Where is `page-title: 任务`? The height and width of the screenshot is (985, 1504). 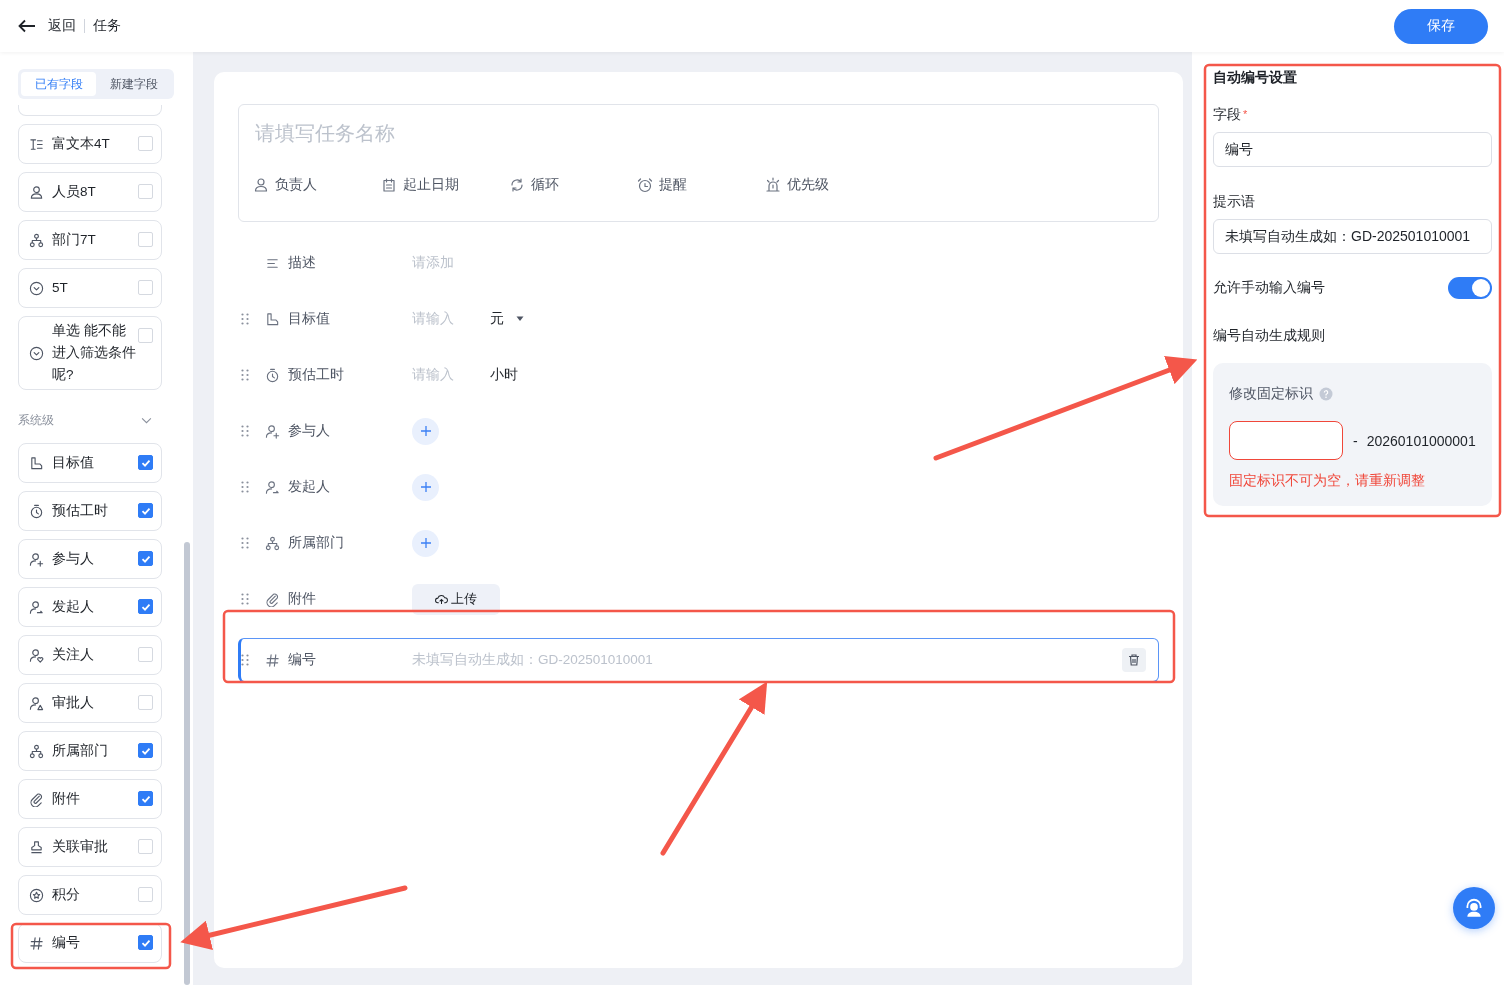
page-title: 任务 is located at coordinates (107, 26).